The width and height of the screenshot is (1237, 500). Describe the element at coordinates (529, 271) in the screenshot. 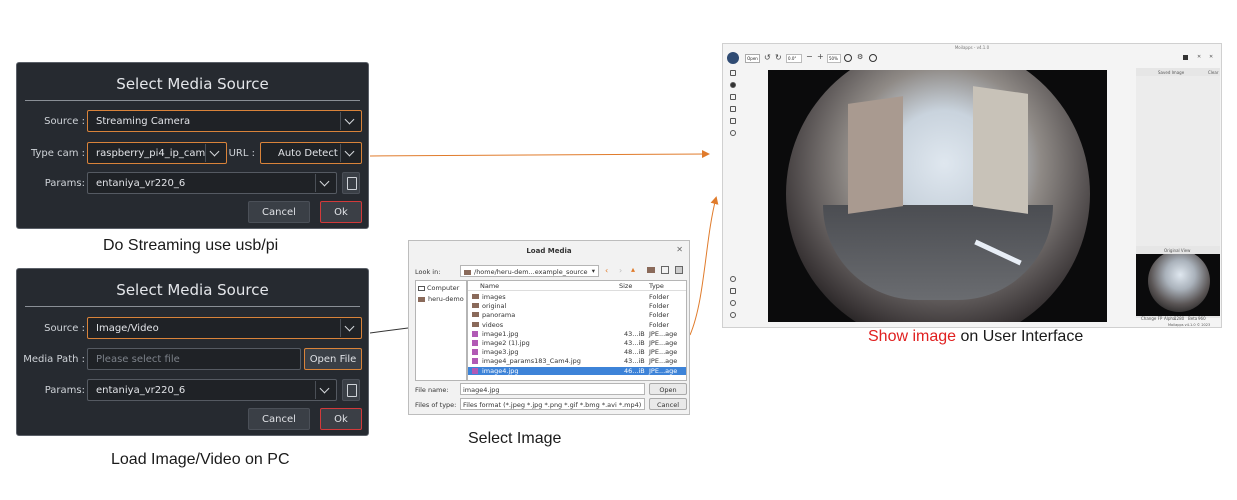

I see `look-in-select: /home/heru-dem...example_source ▾` at that location.